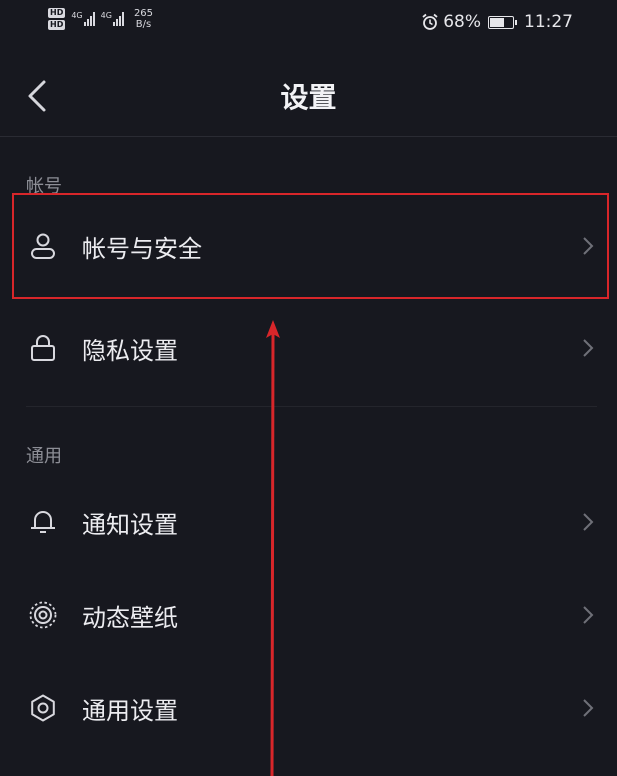 This screenshot has height=776, width=617. What do you see at coordinates (462, 22) in the screenshot?
I see `battery-percent: 68%` at bounding box center [462, 22].